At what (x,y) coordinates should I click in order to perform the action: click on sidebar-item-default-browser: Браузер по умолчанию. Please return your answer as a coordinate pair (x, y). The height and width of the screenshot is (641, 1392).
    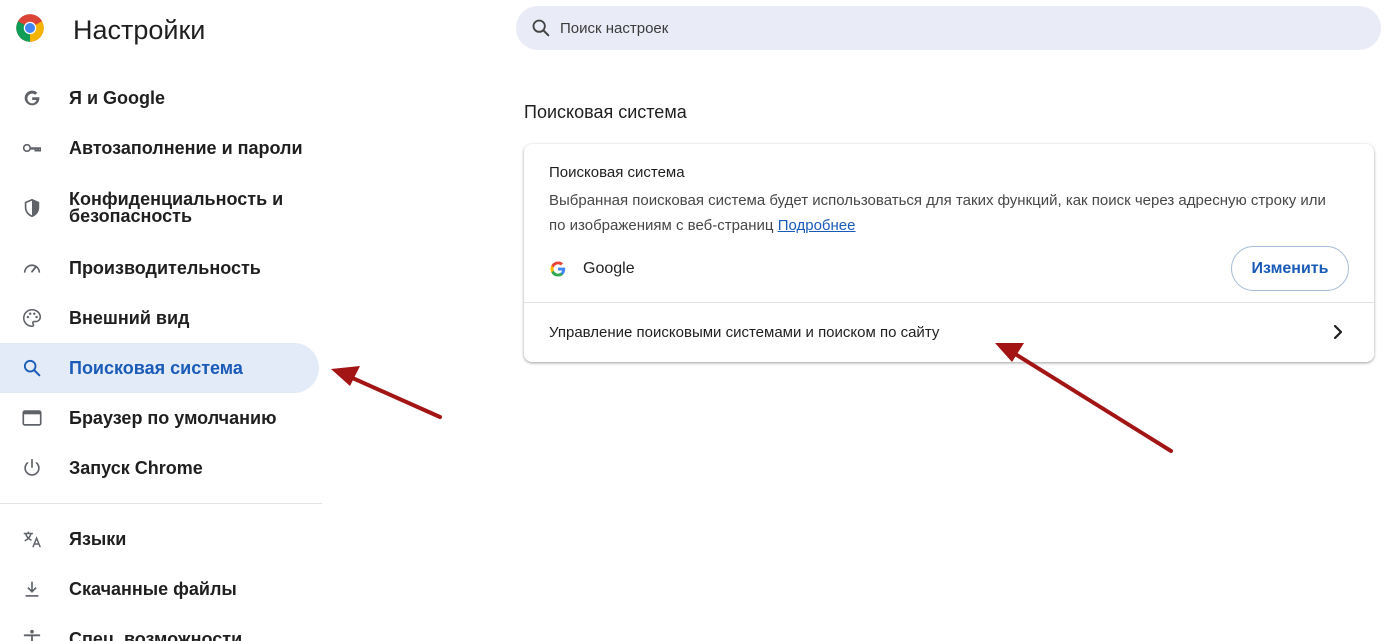
    Looking at the image, I should click on (159, 418).